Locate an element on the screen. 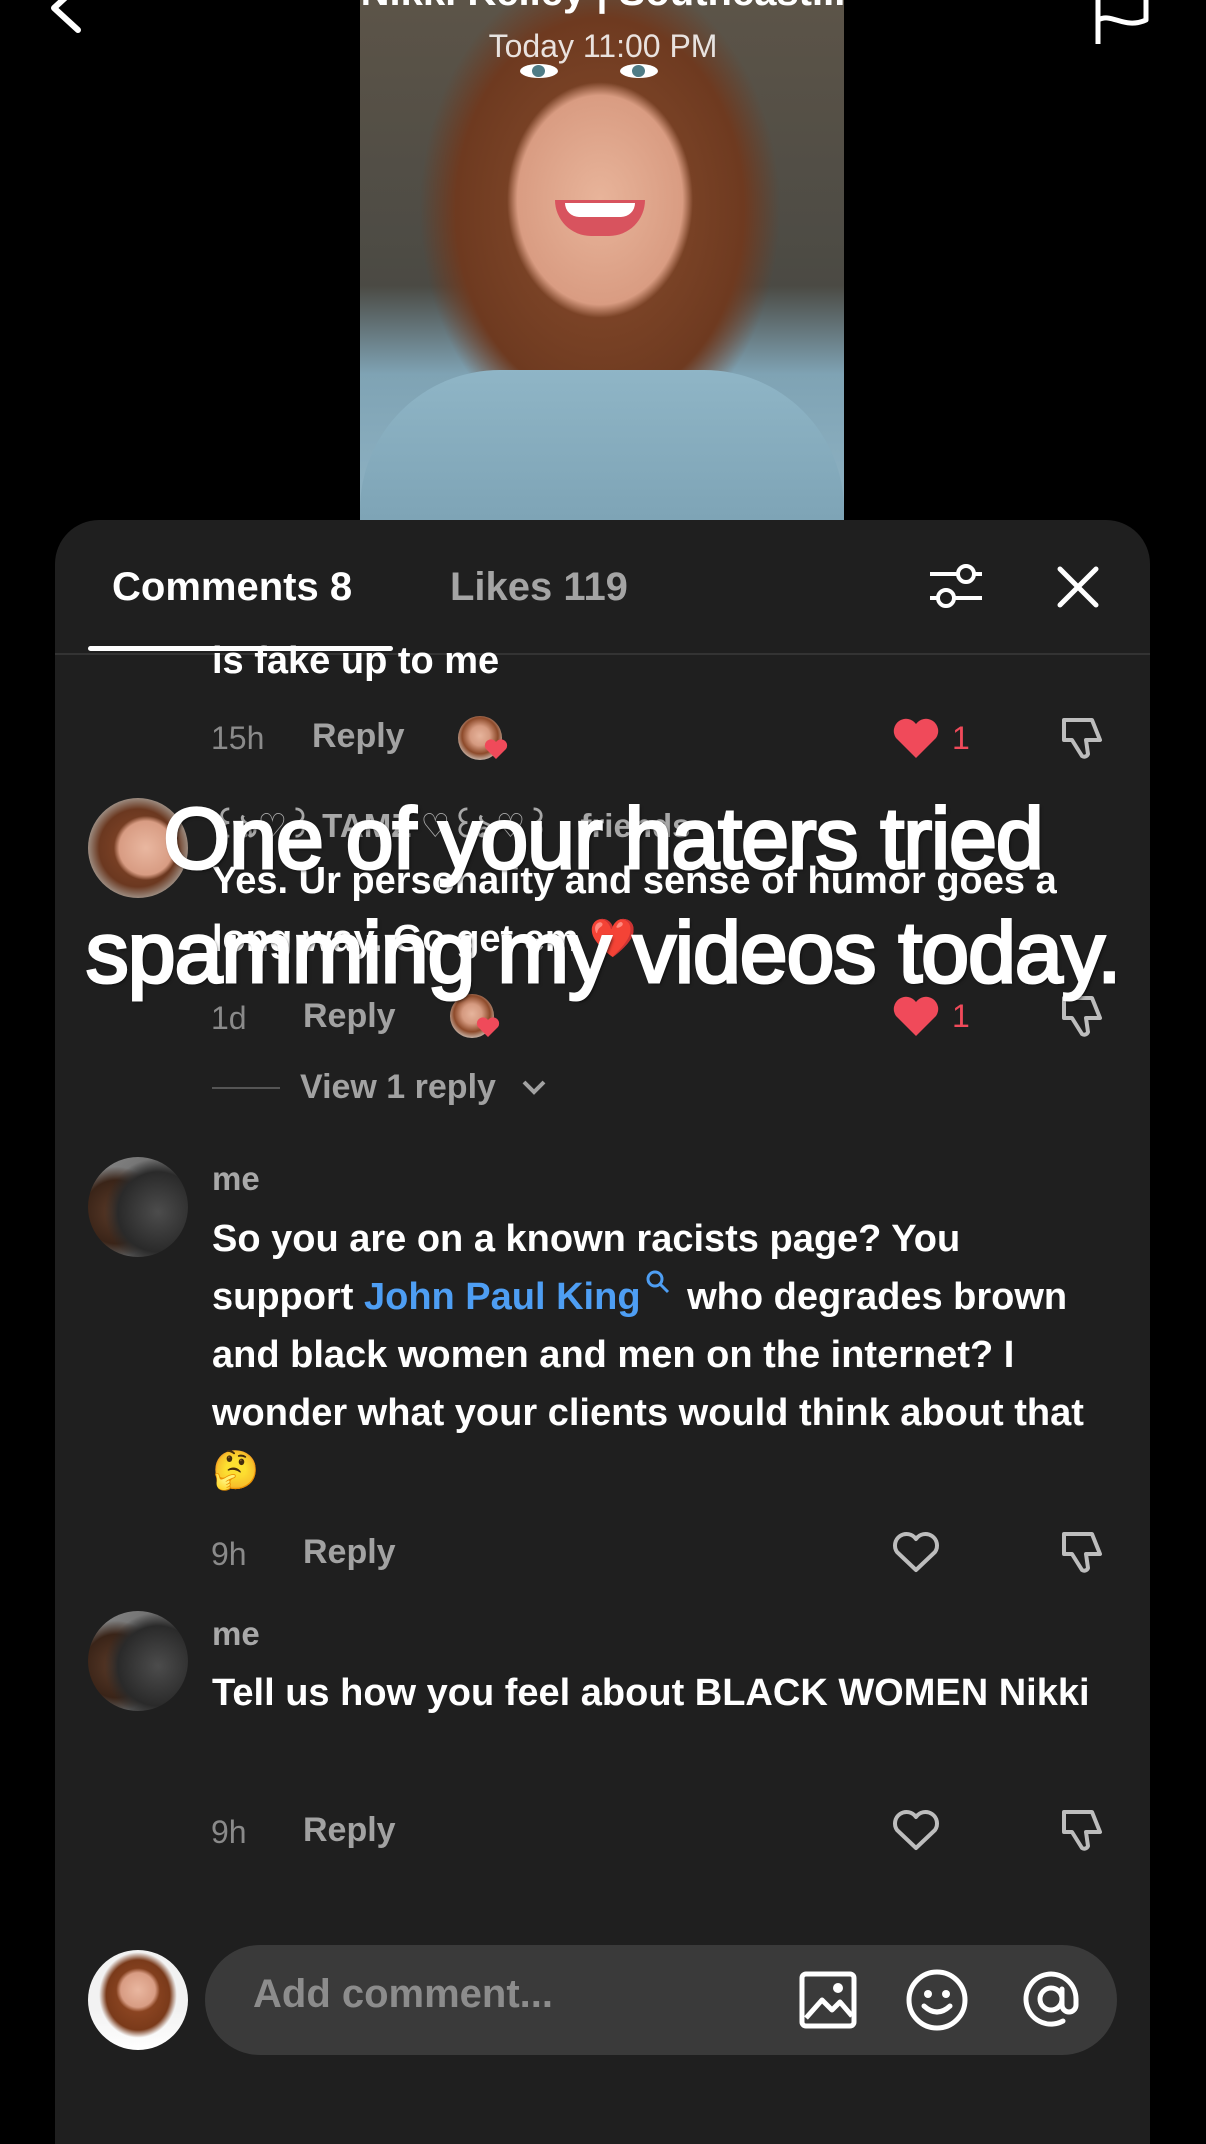 Image resolution: width=1206 pixels, height=2144 pixels. tab-comments: Comments 8 is located at coordinates (232, 587).